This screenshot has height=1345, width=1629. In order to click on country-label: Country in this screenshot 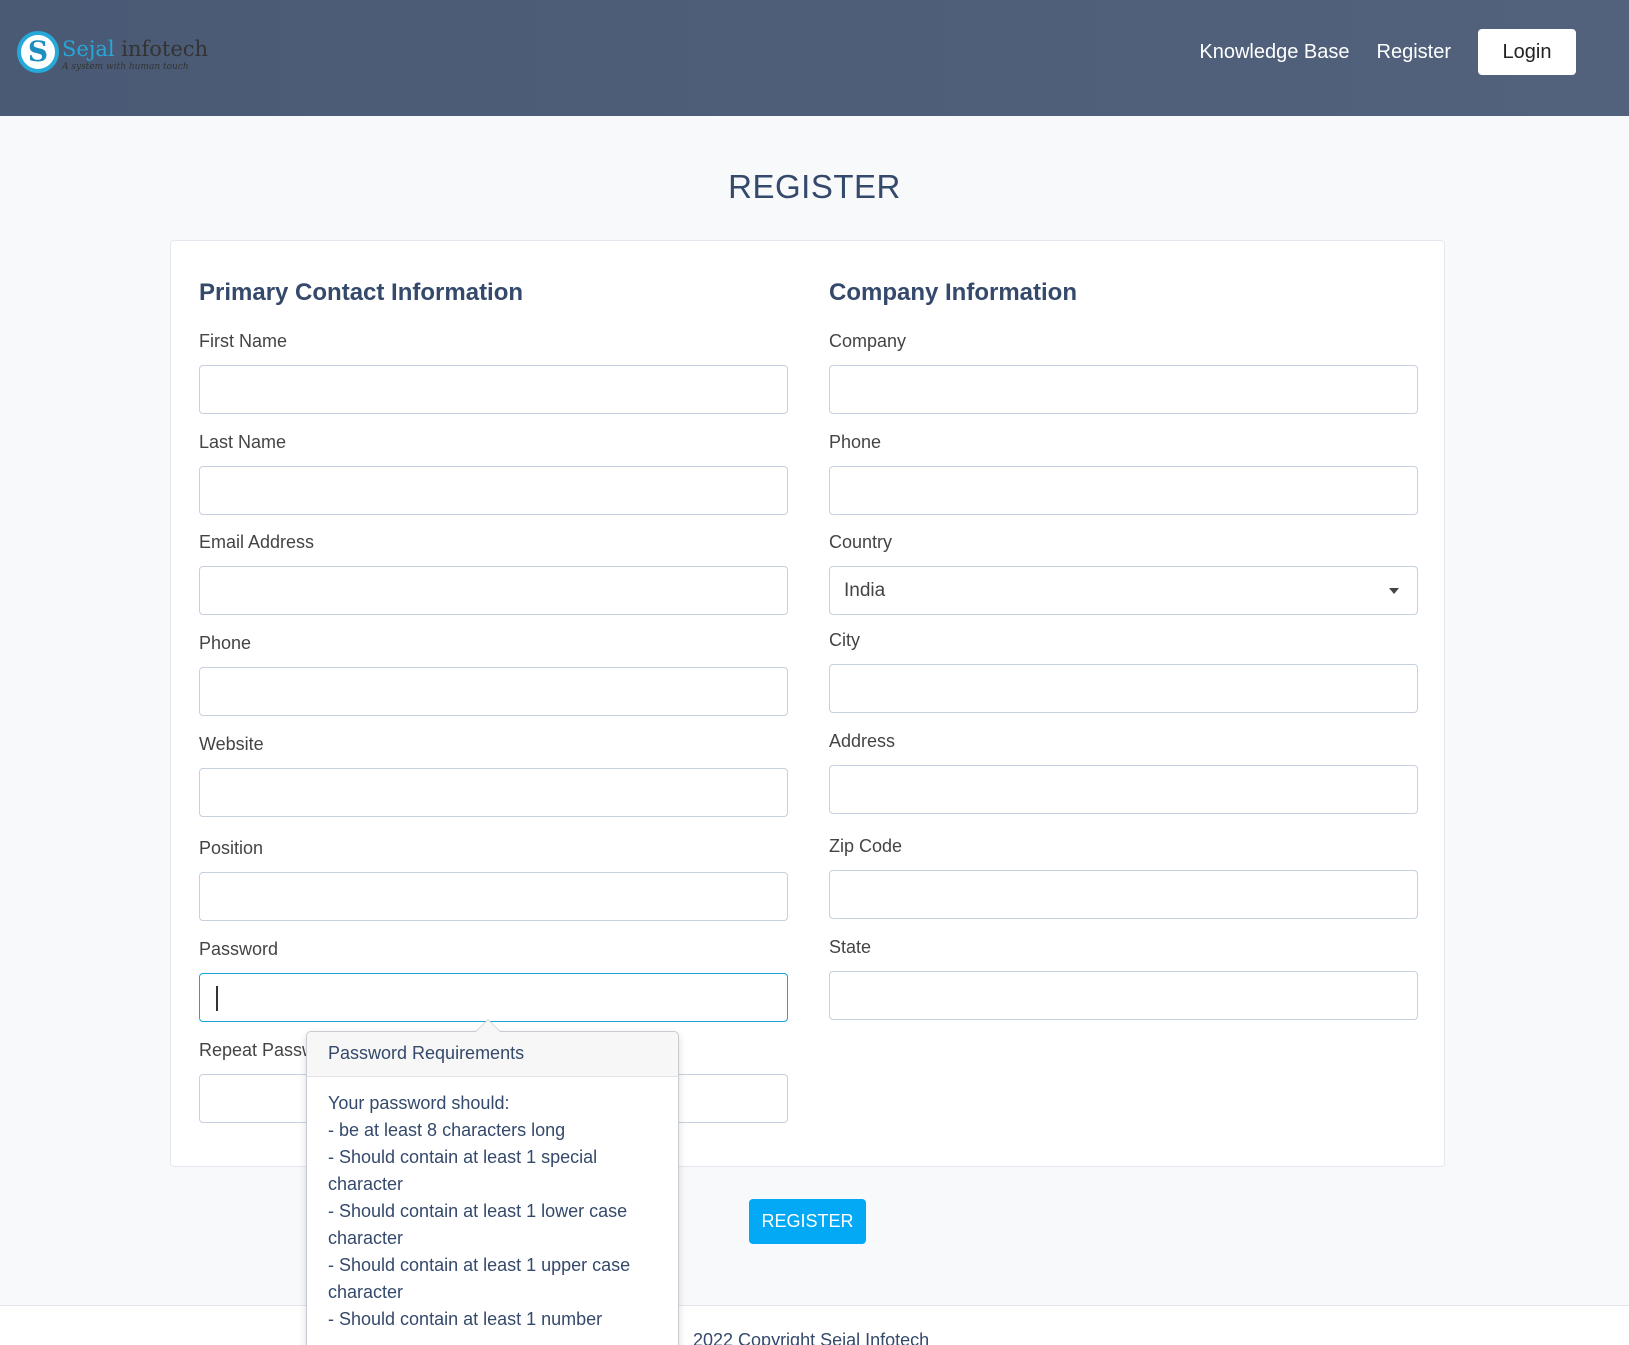, I will do `click(861, 542)`.